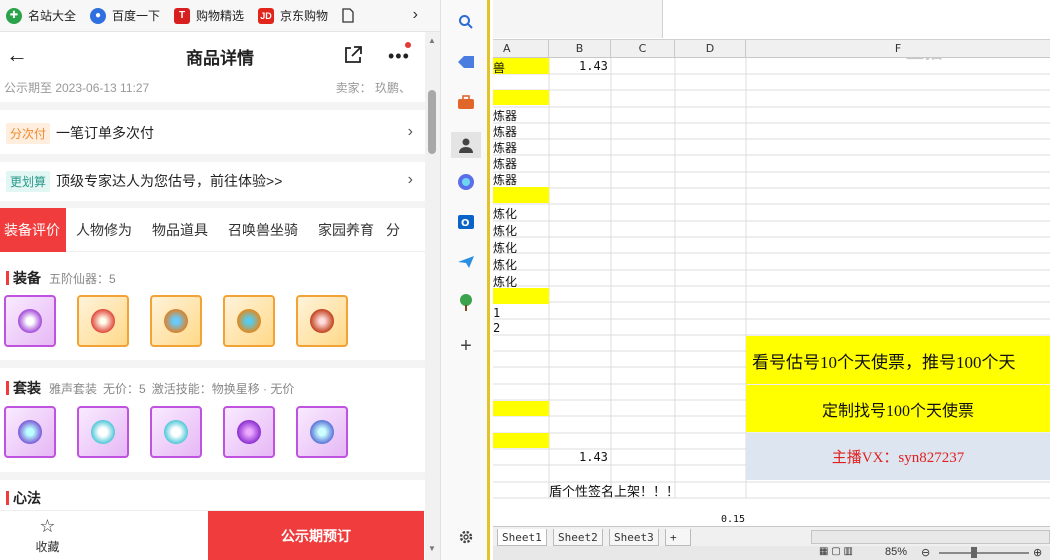  I want to click on bookmark-sites: ✚ 名站大全, so click(41, 15).